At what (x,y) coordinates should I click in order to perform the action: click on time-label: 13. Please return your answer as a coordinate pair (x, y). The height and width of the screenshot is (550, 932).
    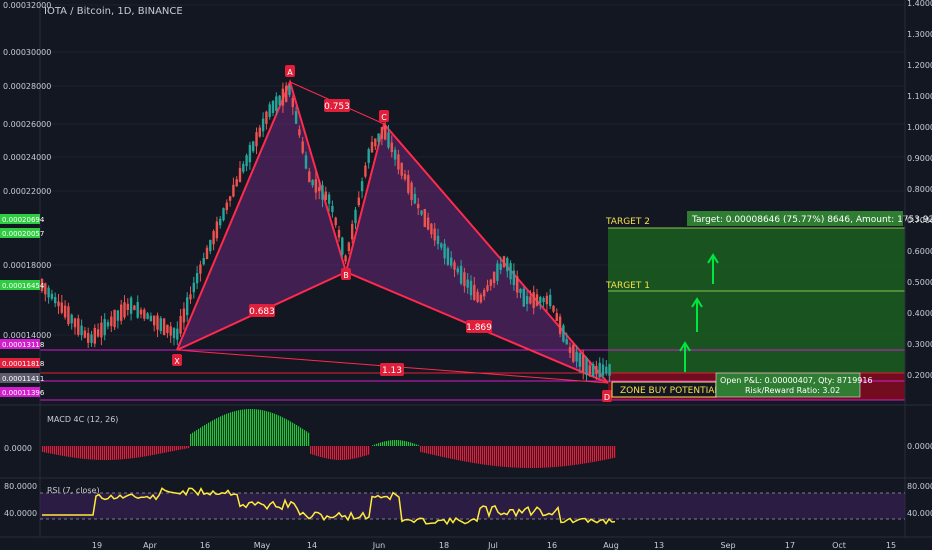
    Looking at the image, I should click on (659, 545).